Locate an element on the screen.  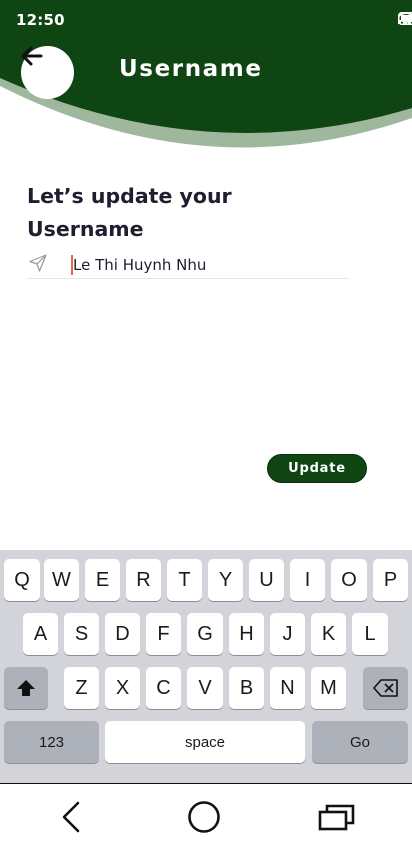
backspace-key is located at coordinates (385, 688).